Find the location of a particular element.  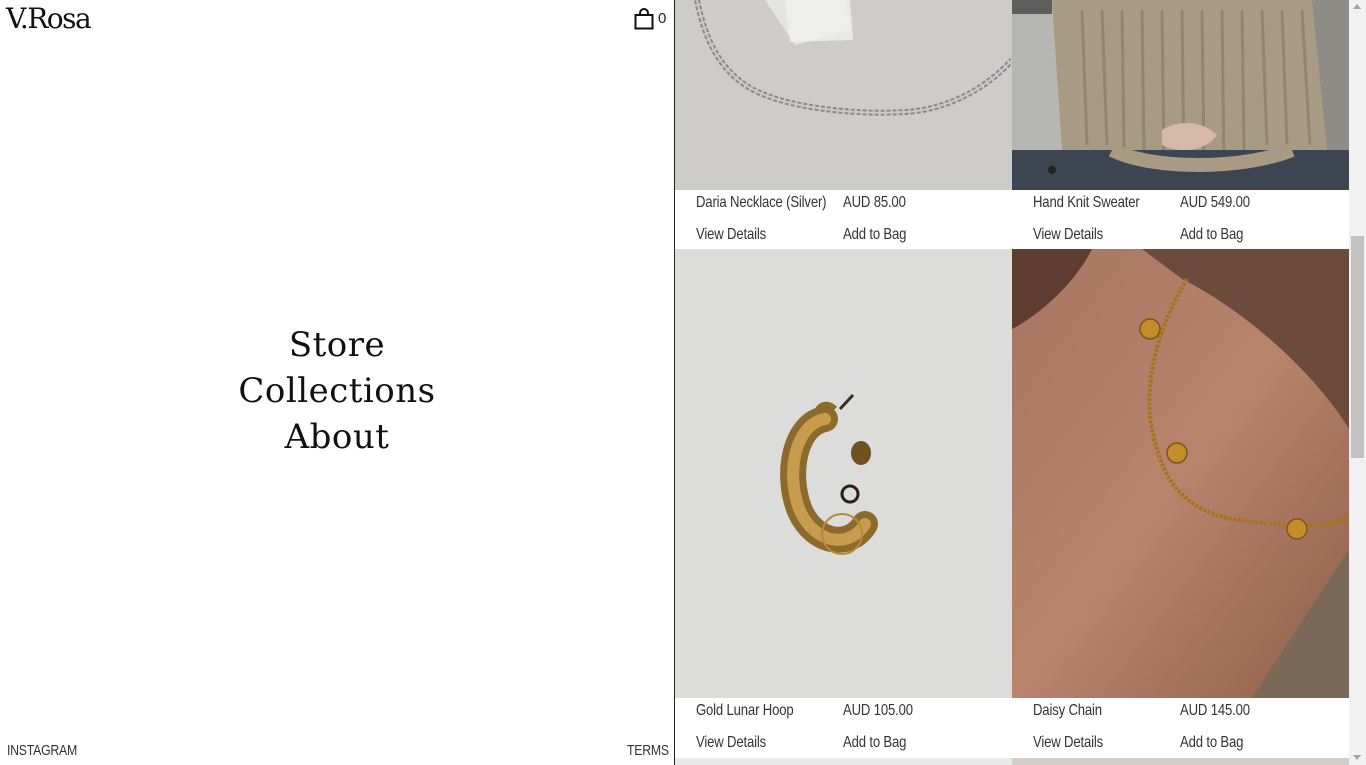

product-name: Daisy Chain is located at coordinates (1067, 710).